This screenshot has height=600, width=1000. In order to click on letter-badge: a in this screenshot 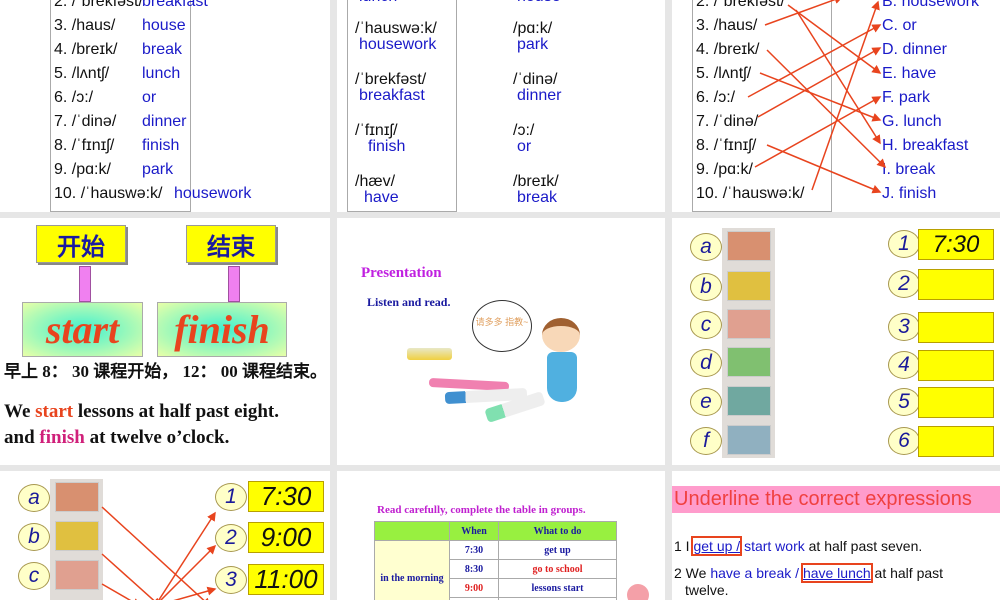, I will do `click(706, 247)`.